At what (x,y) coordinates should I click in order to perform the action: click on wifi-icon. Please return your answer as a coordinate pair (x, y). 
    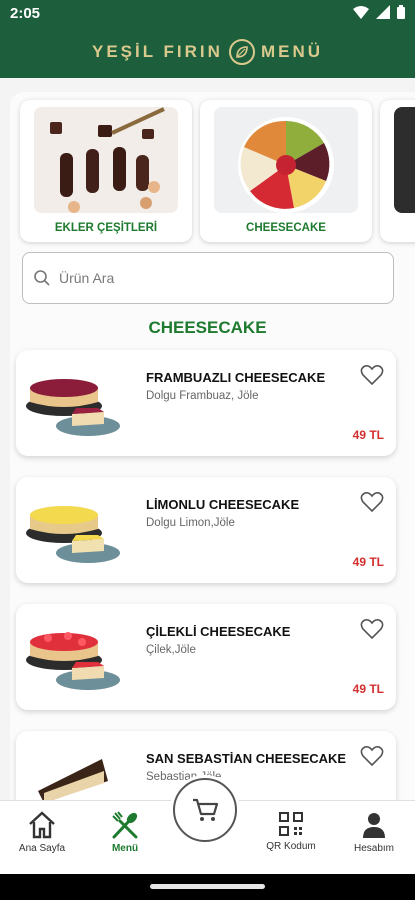
    Looking at the image, I should click on (361, 12).